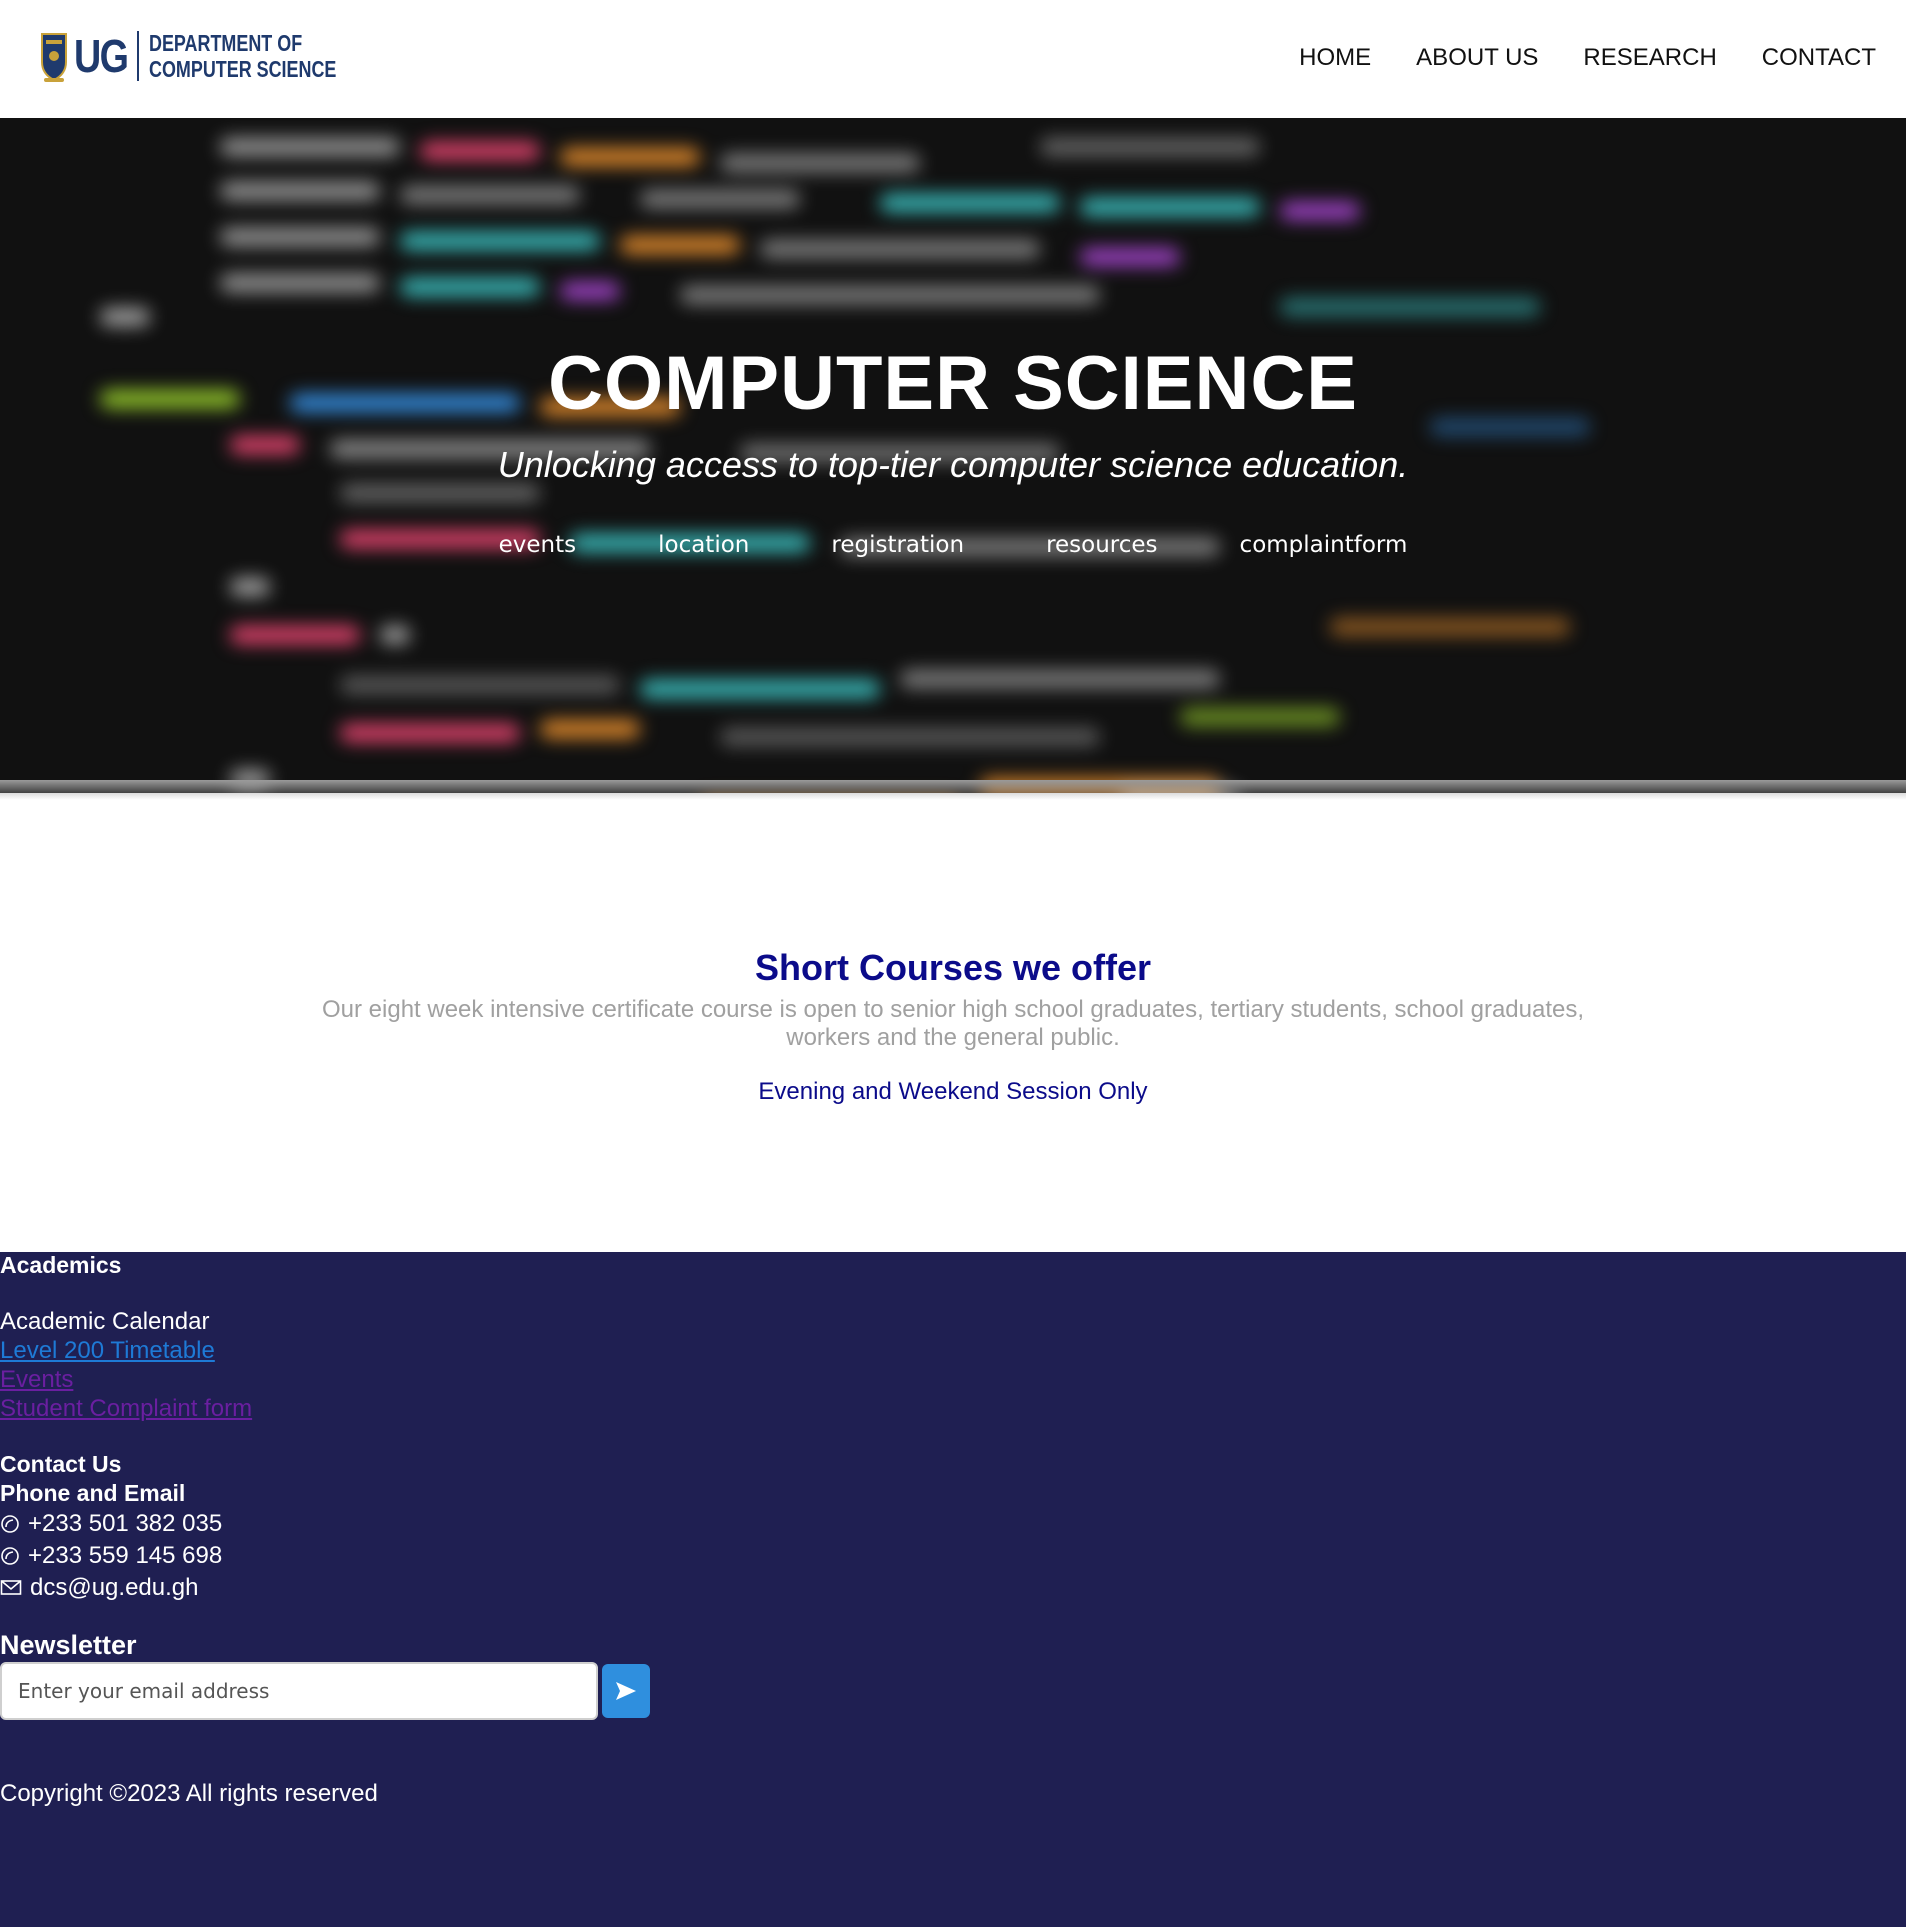 The height and width of the screenshot is (1927, 1906). Describe the element at coordinates (897, 545) in the screenshot. I see `hero-link-registration: registration` at that location.